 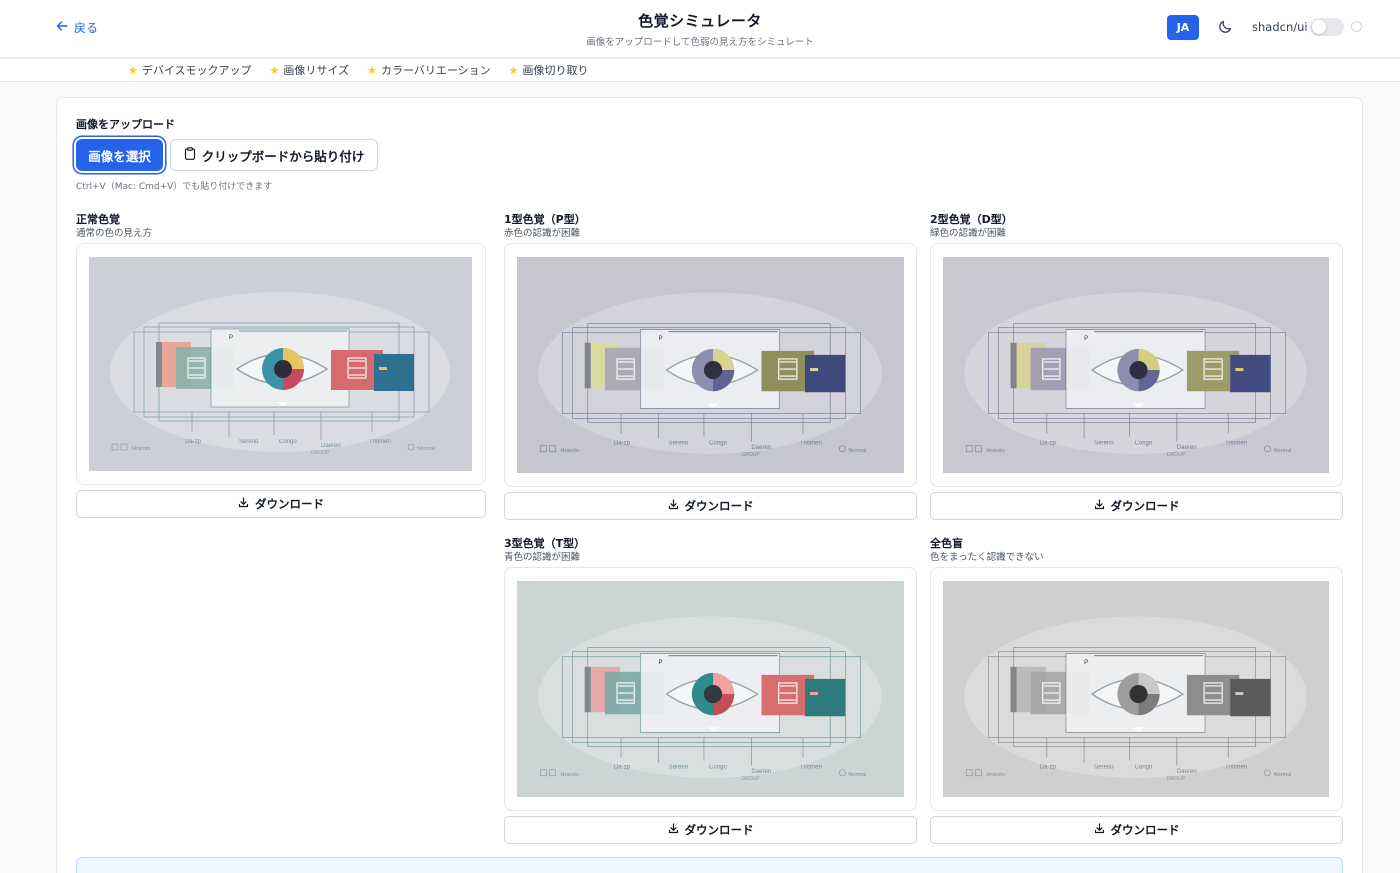 What do you see at coordinates (555, 70) in the screenshot?
I see `tool-label: 画像切り取り` at bounding box center [555, 70].